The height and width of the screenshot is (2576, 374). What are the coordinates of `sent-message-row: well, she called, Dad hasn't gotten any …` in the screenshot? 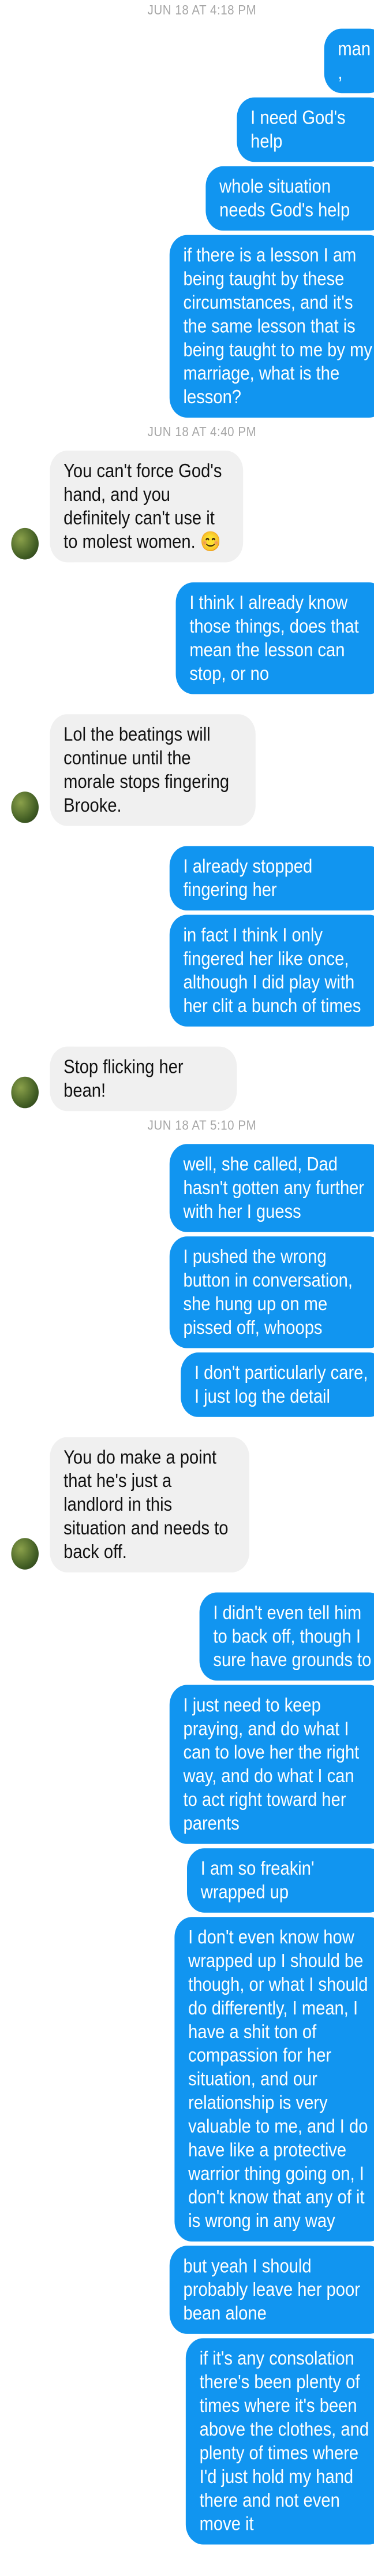 It's located at (187, 1188).